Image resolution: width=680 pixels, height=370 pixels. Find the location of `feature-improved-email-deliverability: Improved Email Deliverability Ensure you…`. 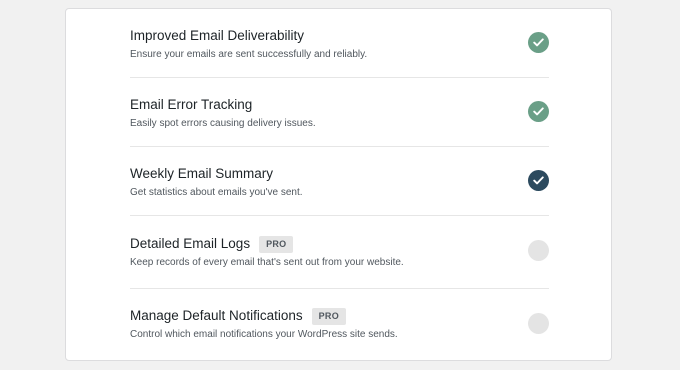

feature-improved-email-deliverability: Improved Email Deliverability Ensure you… is located at coordinates (340, 44).